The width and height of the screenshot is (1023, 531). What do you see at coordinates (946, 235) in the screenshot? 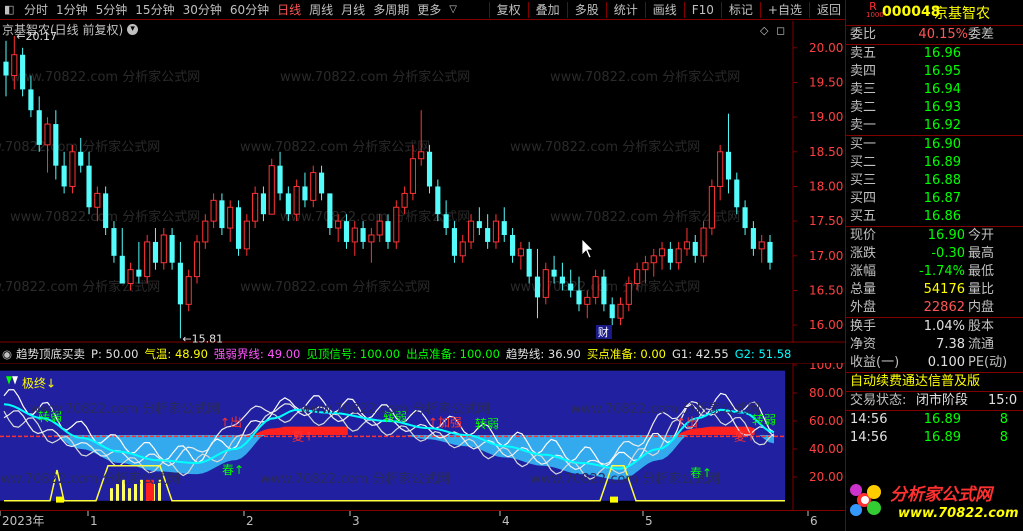
I see `stat-value: 16.90` at bounding box center [946, 235].